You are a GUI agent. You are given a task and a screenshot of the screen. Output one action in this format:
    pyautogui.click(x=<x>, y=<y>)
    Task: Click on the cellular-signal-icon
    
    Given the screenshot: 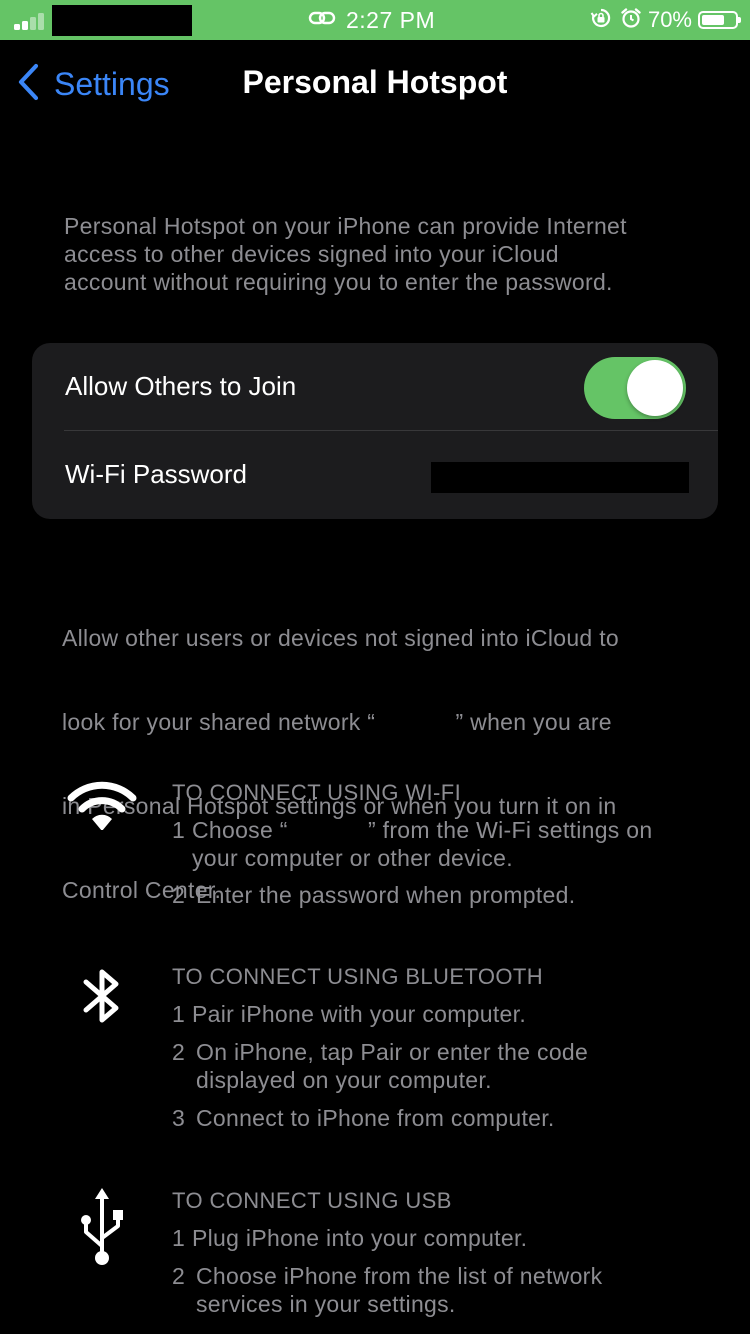 What is the action you would take?
    pyautogui.click(x=31, y=21)
    